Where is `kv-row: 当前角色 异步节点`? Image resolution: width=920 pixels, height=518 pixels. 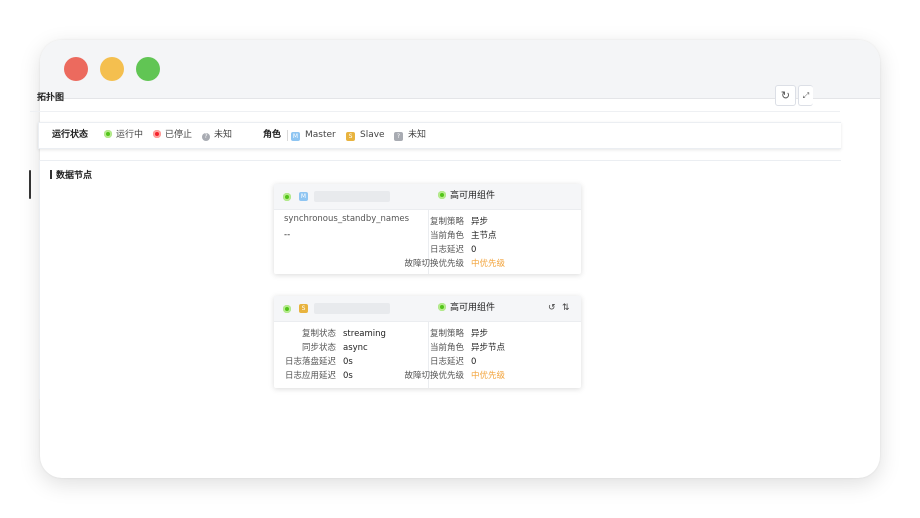 kv-row: 当前角色 异步节点 is located at coordinates (444, 348).